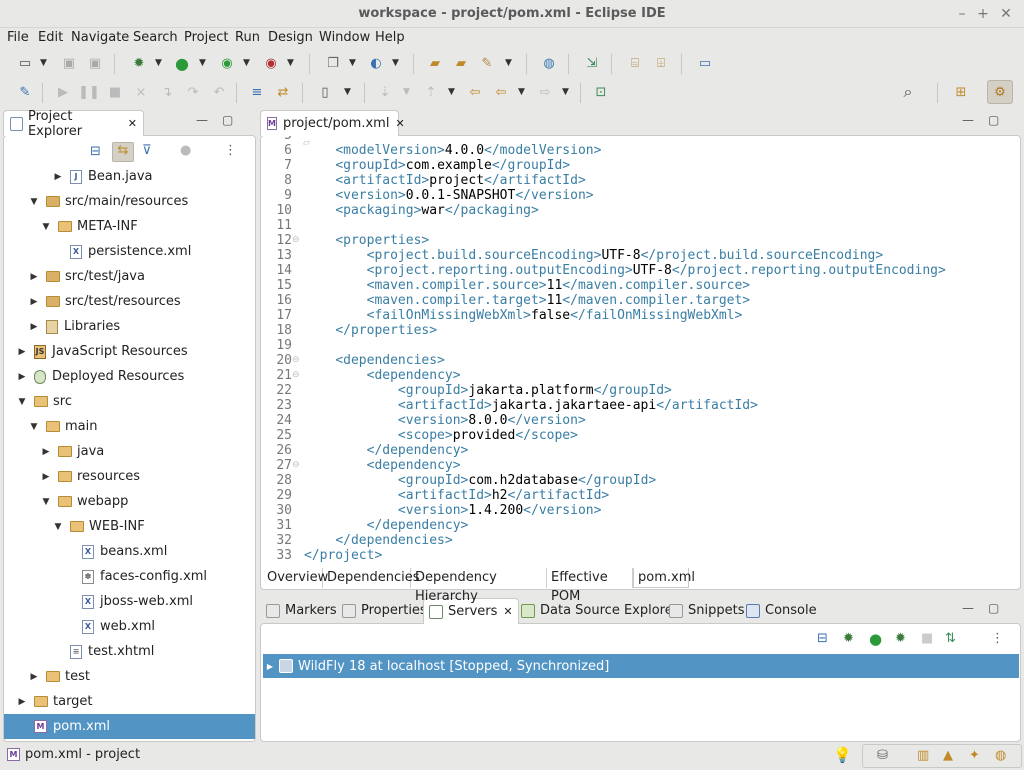 The width and height of the screenshot is (1024, 770). What do you see at coordinates (1000, 92) in the screenshot?
I see `jee-perspective-icon: ⚙` at bounding box center [1000, 92].